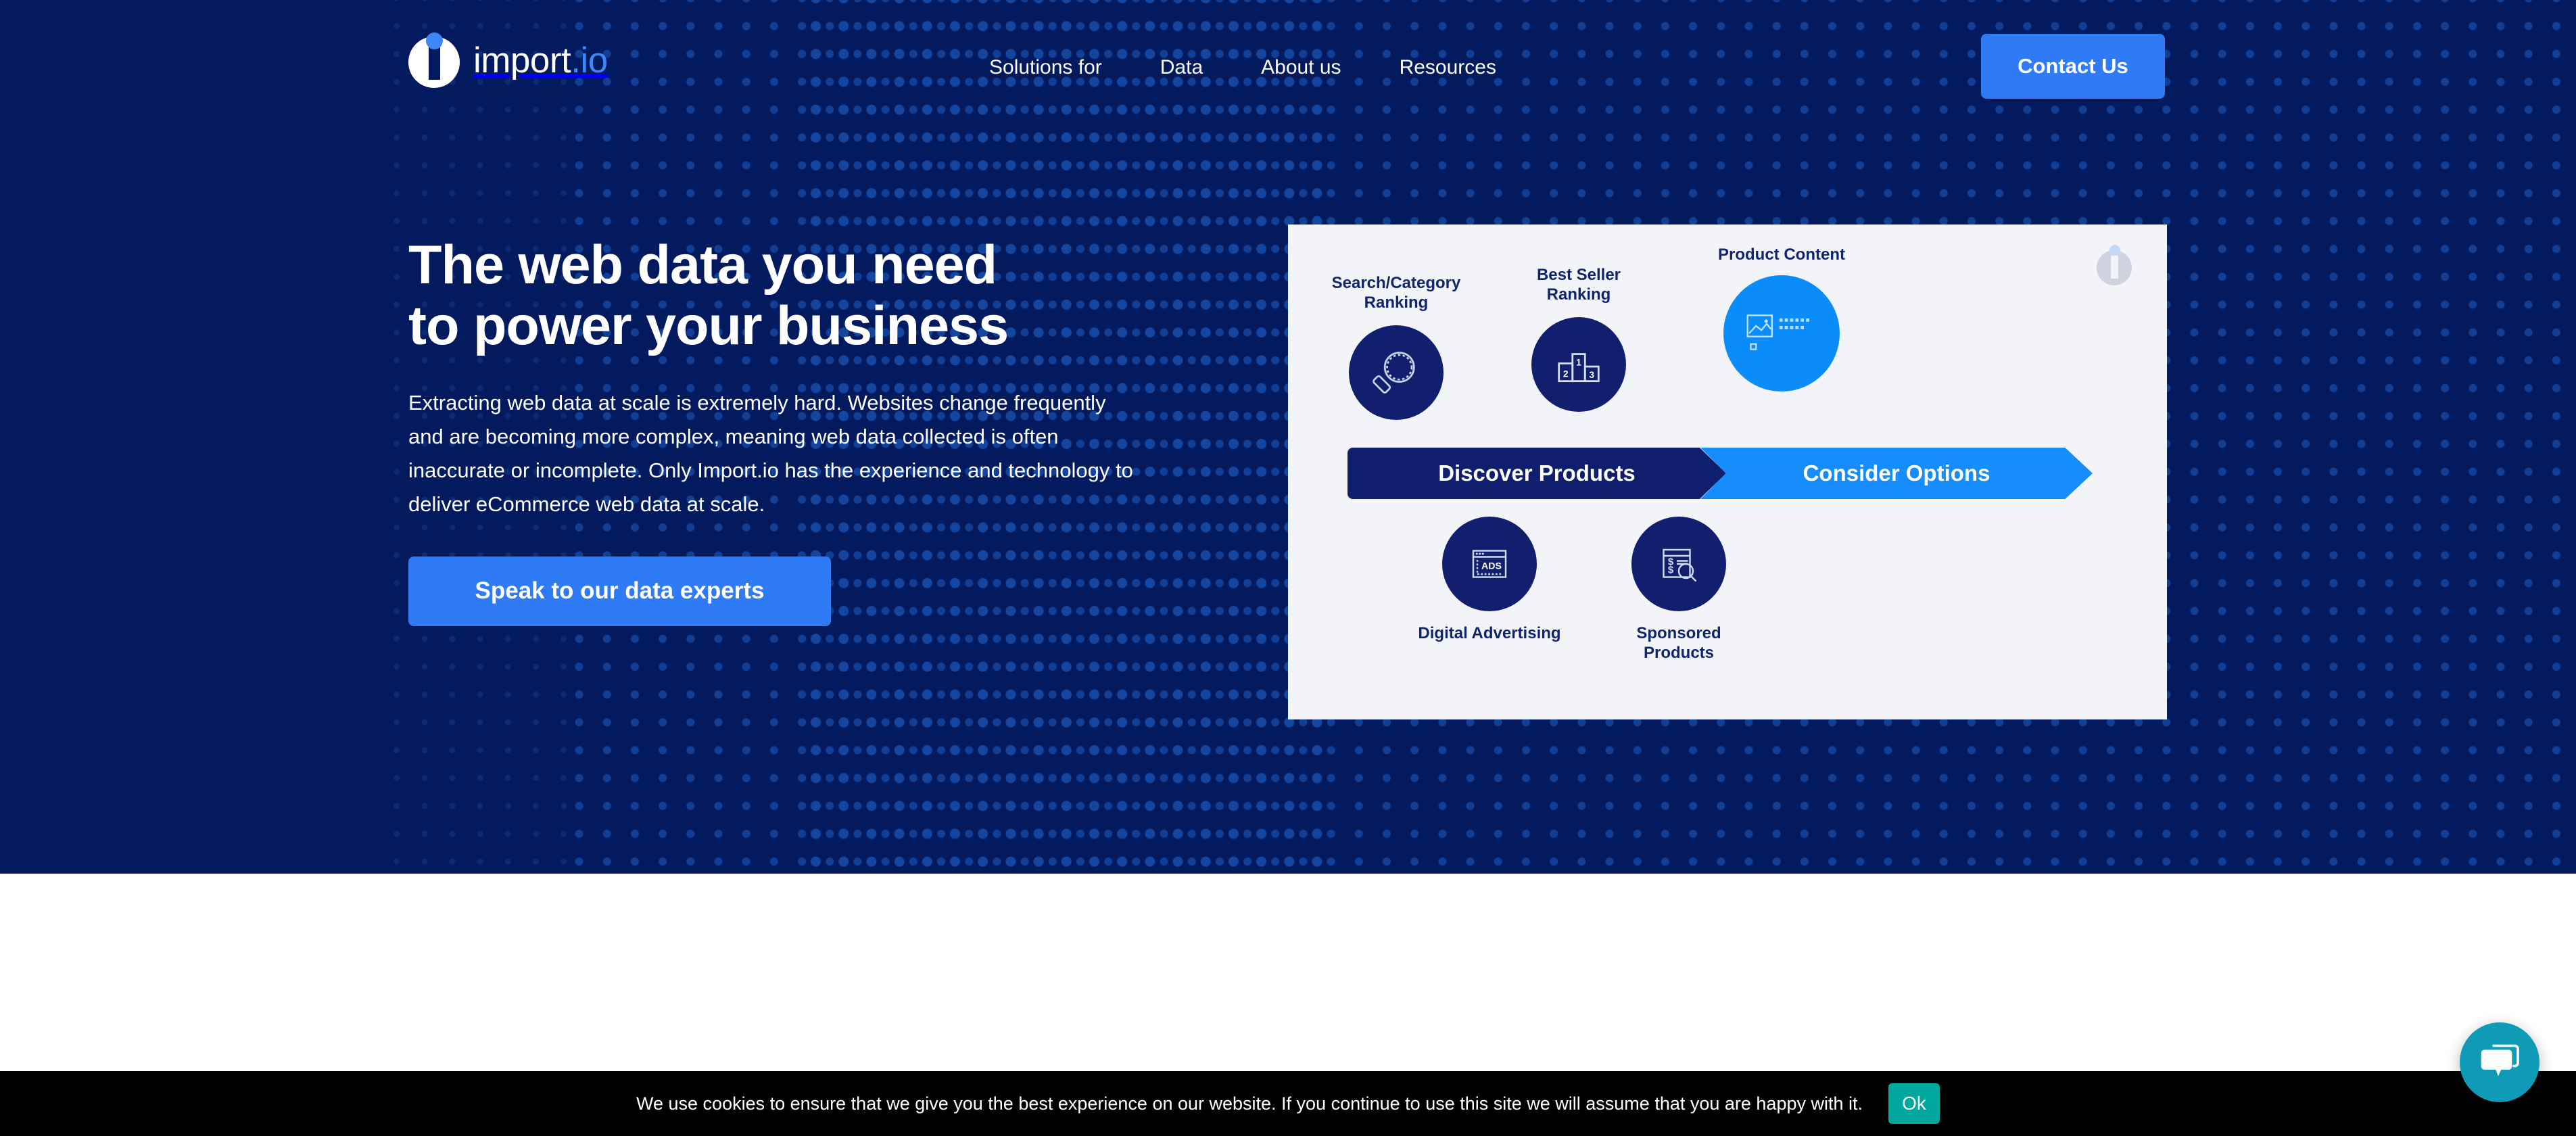 The height and width of the screenshot is (1136, 2576). Describe the element at coordinates (702, 265) in the screenshot. I see `headline-line-1: The web data you need` at that location.